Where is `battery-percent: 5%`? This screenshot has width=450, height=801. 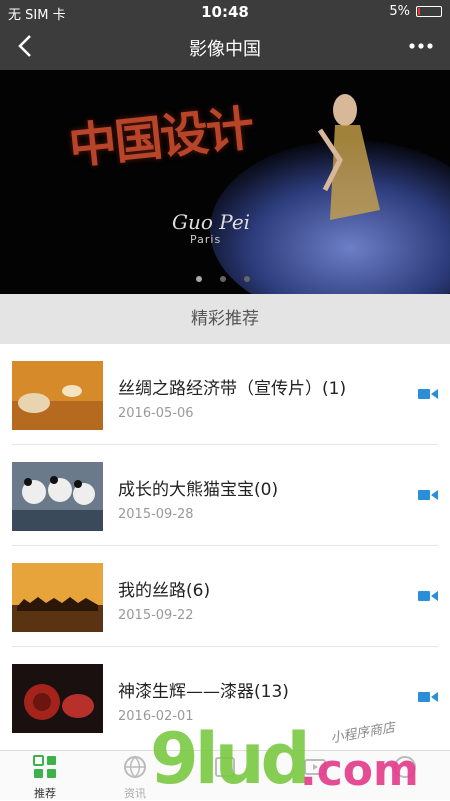
battery-percent: 5% is located at coordinates (399, 11).